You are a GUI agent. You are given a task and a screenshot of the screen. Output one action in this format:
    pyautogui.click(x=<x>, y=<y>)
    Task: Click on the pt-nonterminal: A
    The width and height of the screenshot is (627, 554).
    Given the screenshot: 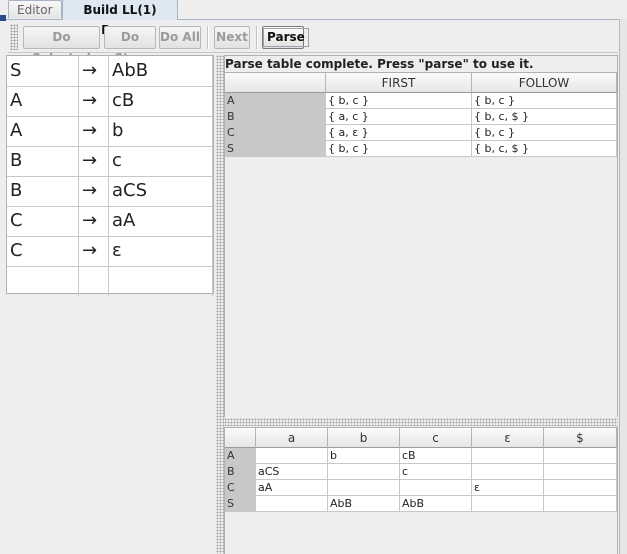 What is the action you would take?
    pyautogui.click(x=240, y=456)
    